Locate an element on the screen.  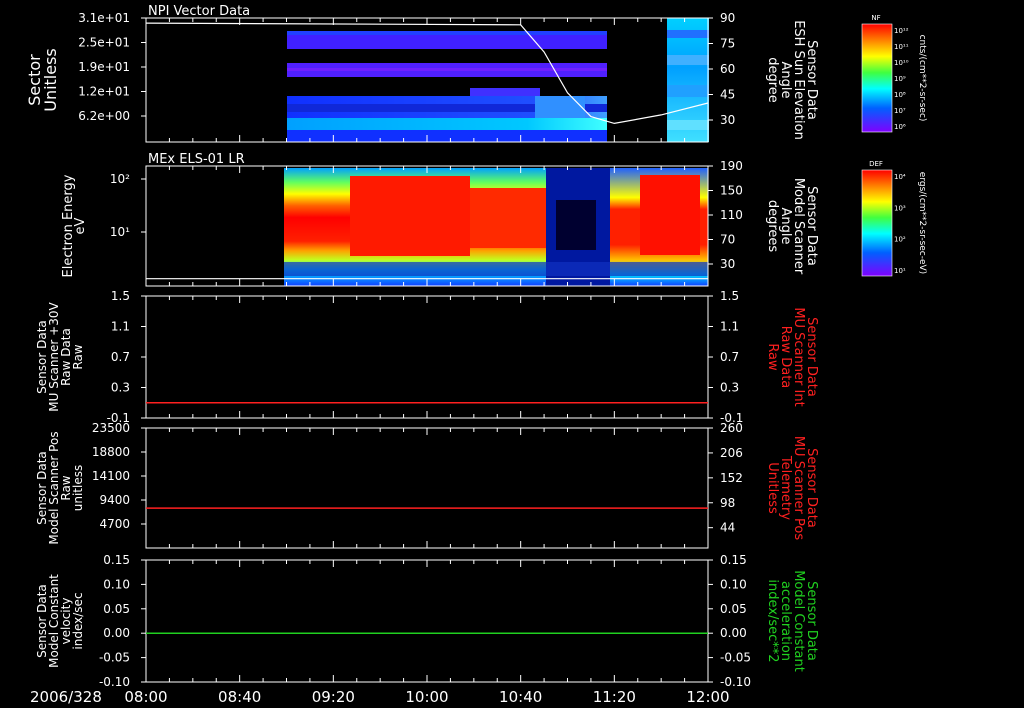
y-tick-label: 10¹ is located at coordinates (120, 232).